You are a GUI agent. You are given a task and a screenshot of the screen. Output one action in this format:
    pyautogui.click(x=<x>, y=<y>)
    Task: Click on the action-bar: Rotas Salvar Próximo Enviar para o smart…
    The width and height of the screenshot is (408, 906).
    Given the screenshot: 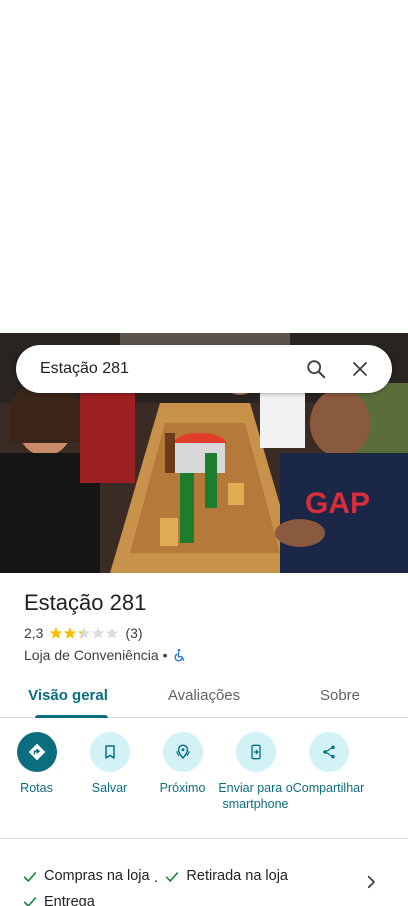 What is the action you would take?
    pyautogui.click(x=204, y=782)
    